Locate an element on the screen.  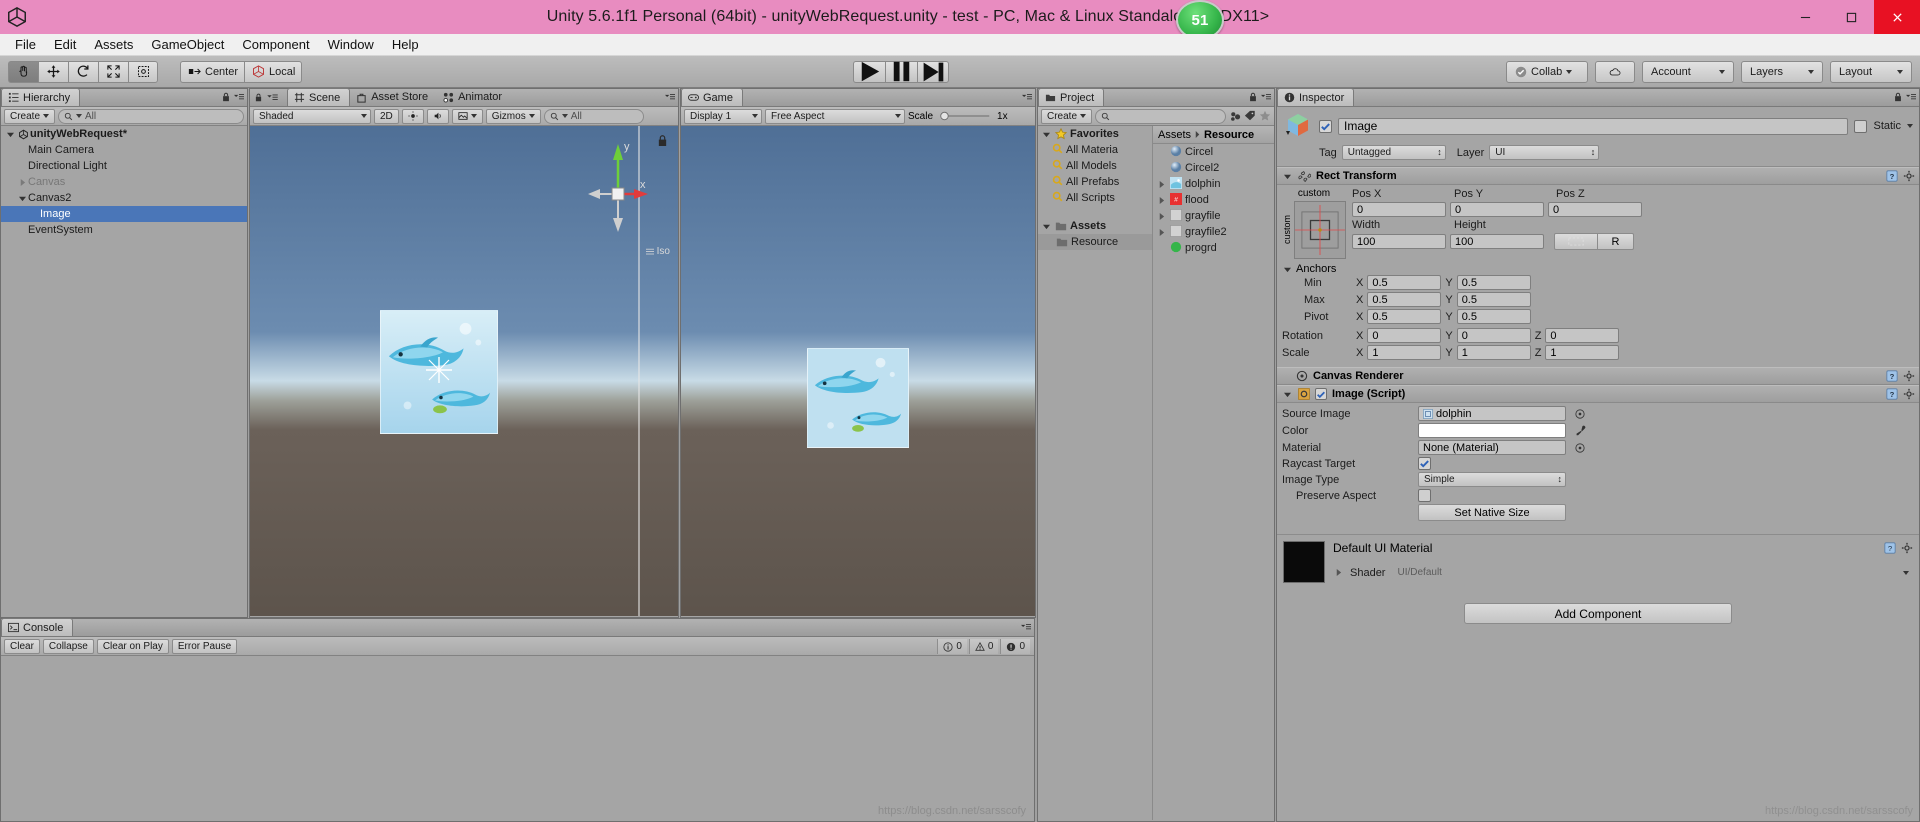
tab-animator: Animator is located at coordinates (474, 97).